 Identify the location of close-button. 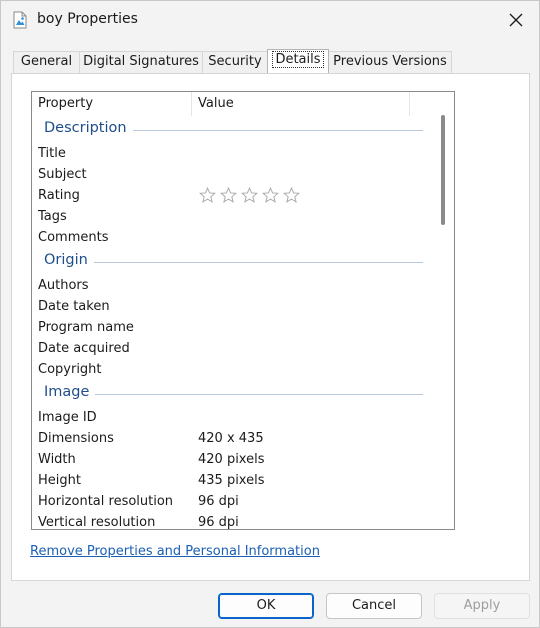
(516, 20).